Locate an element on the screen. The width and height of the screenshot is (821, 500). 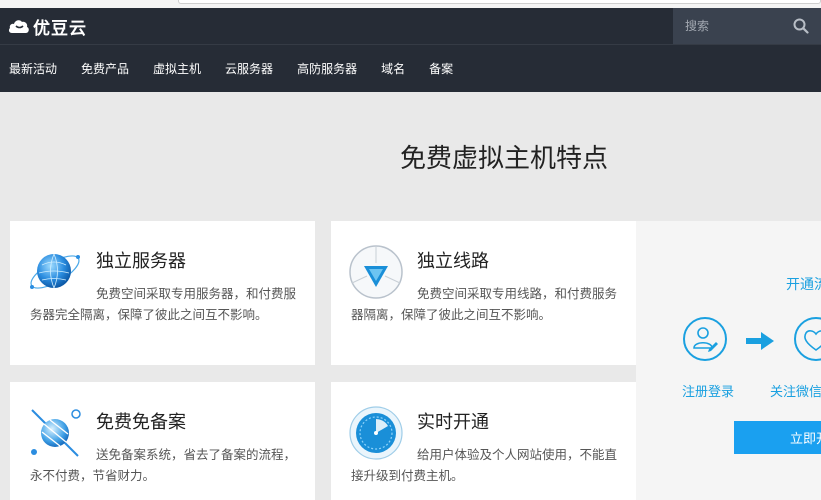
nav-item-icp-filing: 备案 is located at coordinates (441, 68).